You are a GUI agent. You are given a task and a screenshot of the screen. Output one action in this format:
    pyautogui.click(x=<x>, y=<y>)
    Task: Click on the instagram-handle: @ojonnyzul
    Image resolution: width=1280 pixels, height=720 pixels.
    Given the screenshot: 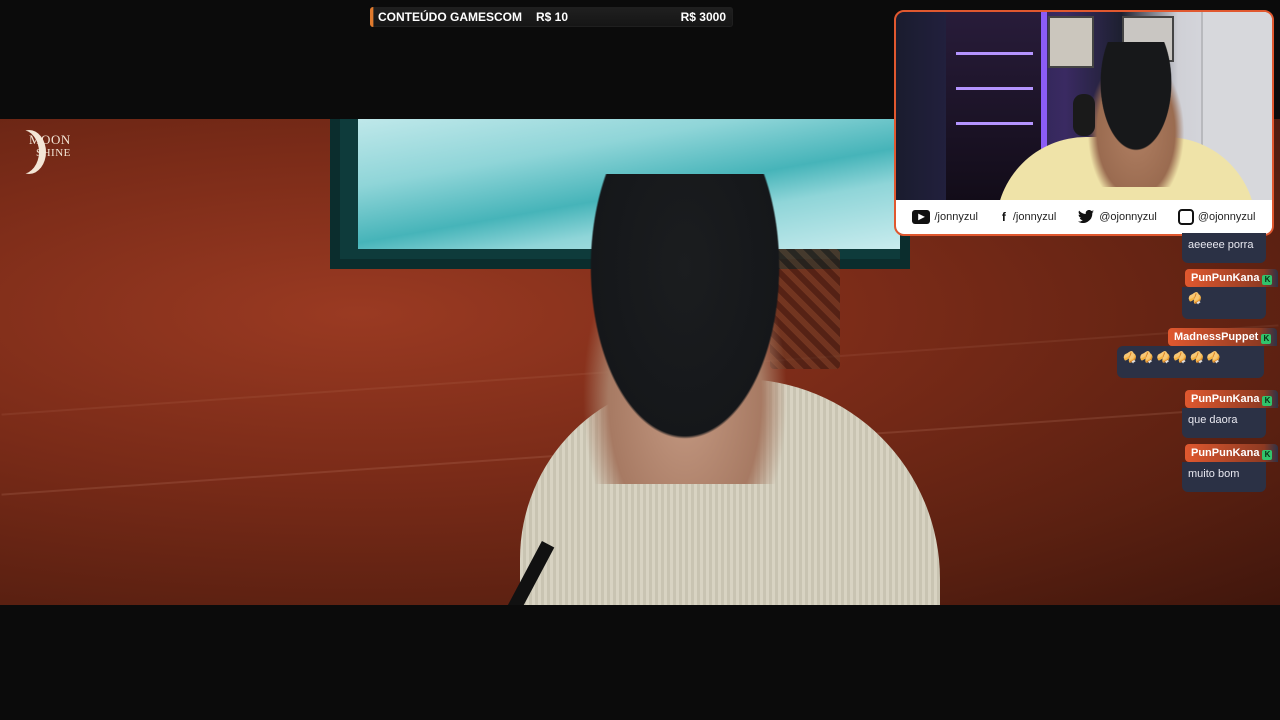 What is the action you would take?
    pyautogui.click(x=1226, y=217)
    